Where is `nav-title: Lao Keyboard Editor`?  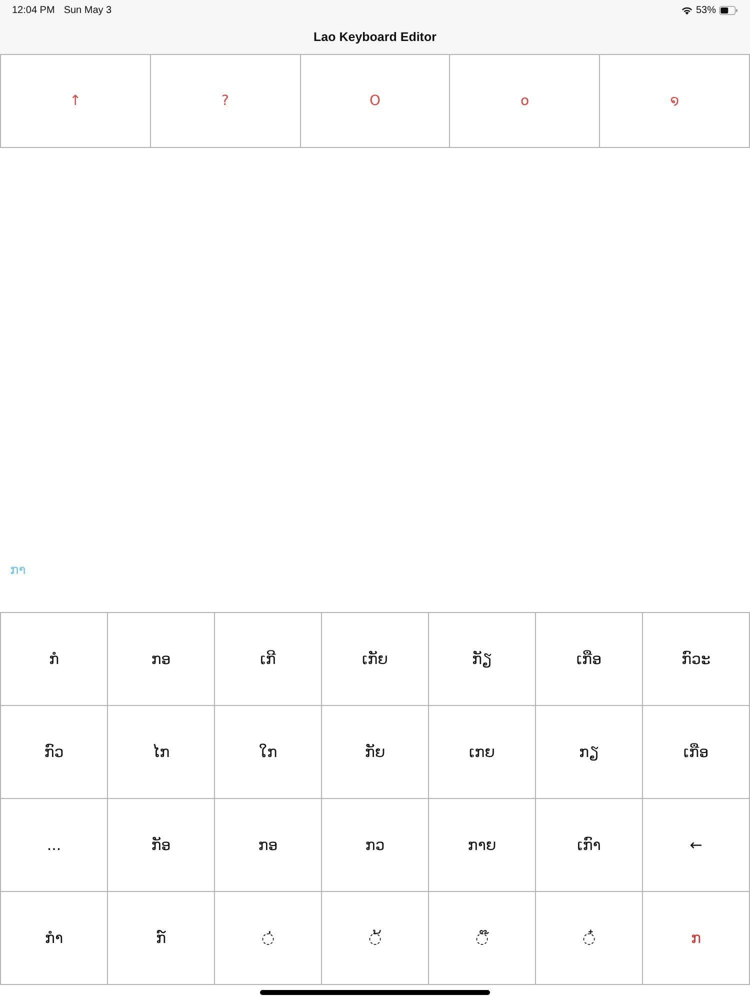 nav-title: Lao Keyboard Editor is located at coordinates (375, 37).